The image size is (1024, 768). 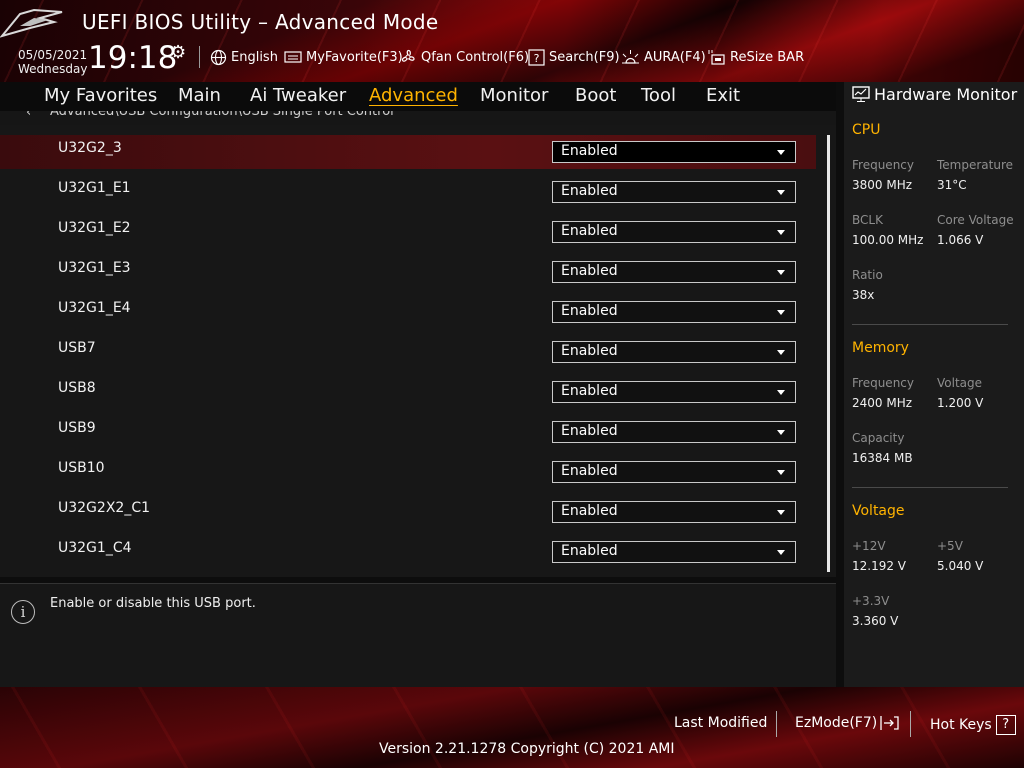 What do you see at coordinates (408, 392) in the screenshot?
I see `port-row-usb8: USB8 Enabled` at bounding box center [408, 392].